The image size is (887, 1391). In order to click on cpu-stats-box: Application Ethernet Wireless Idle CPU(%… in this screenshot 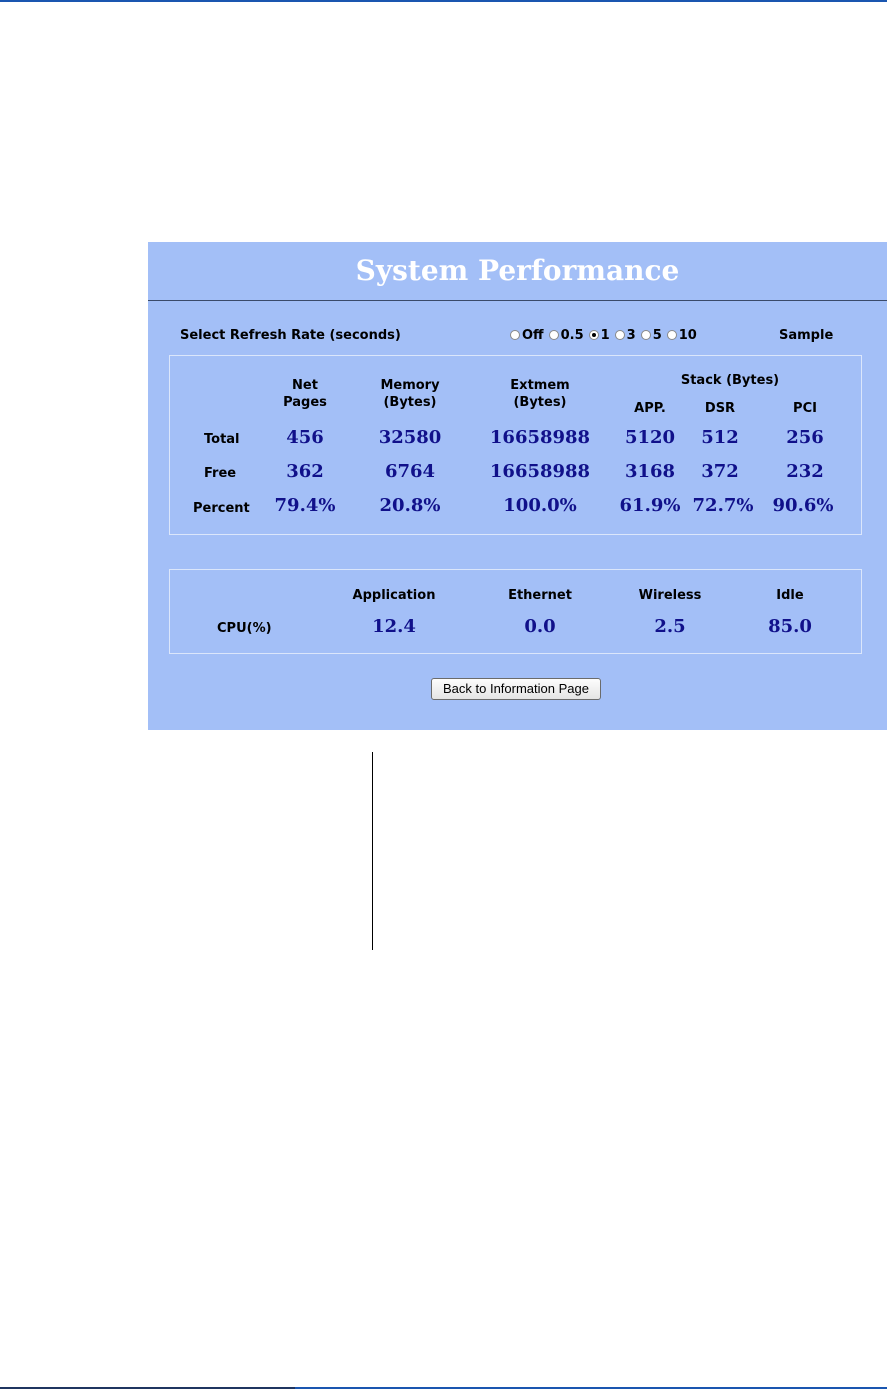, I will do `click(515, 611)`.